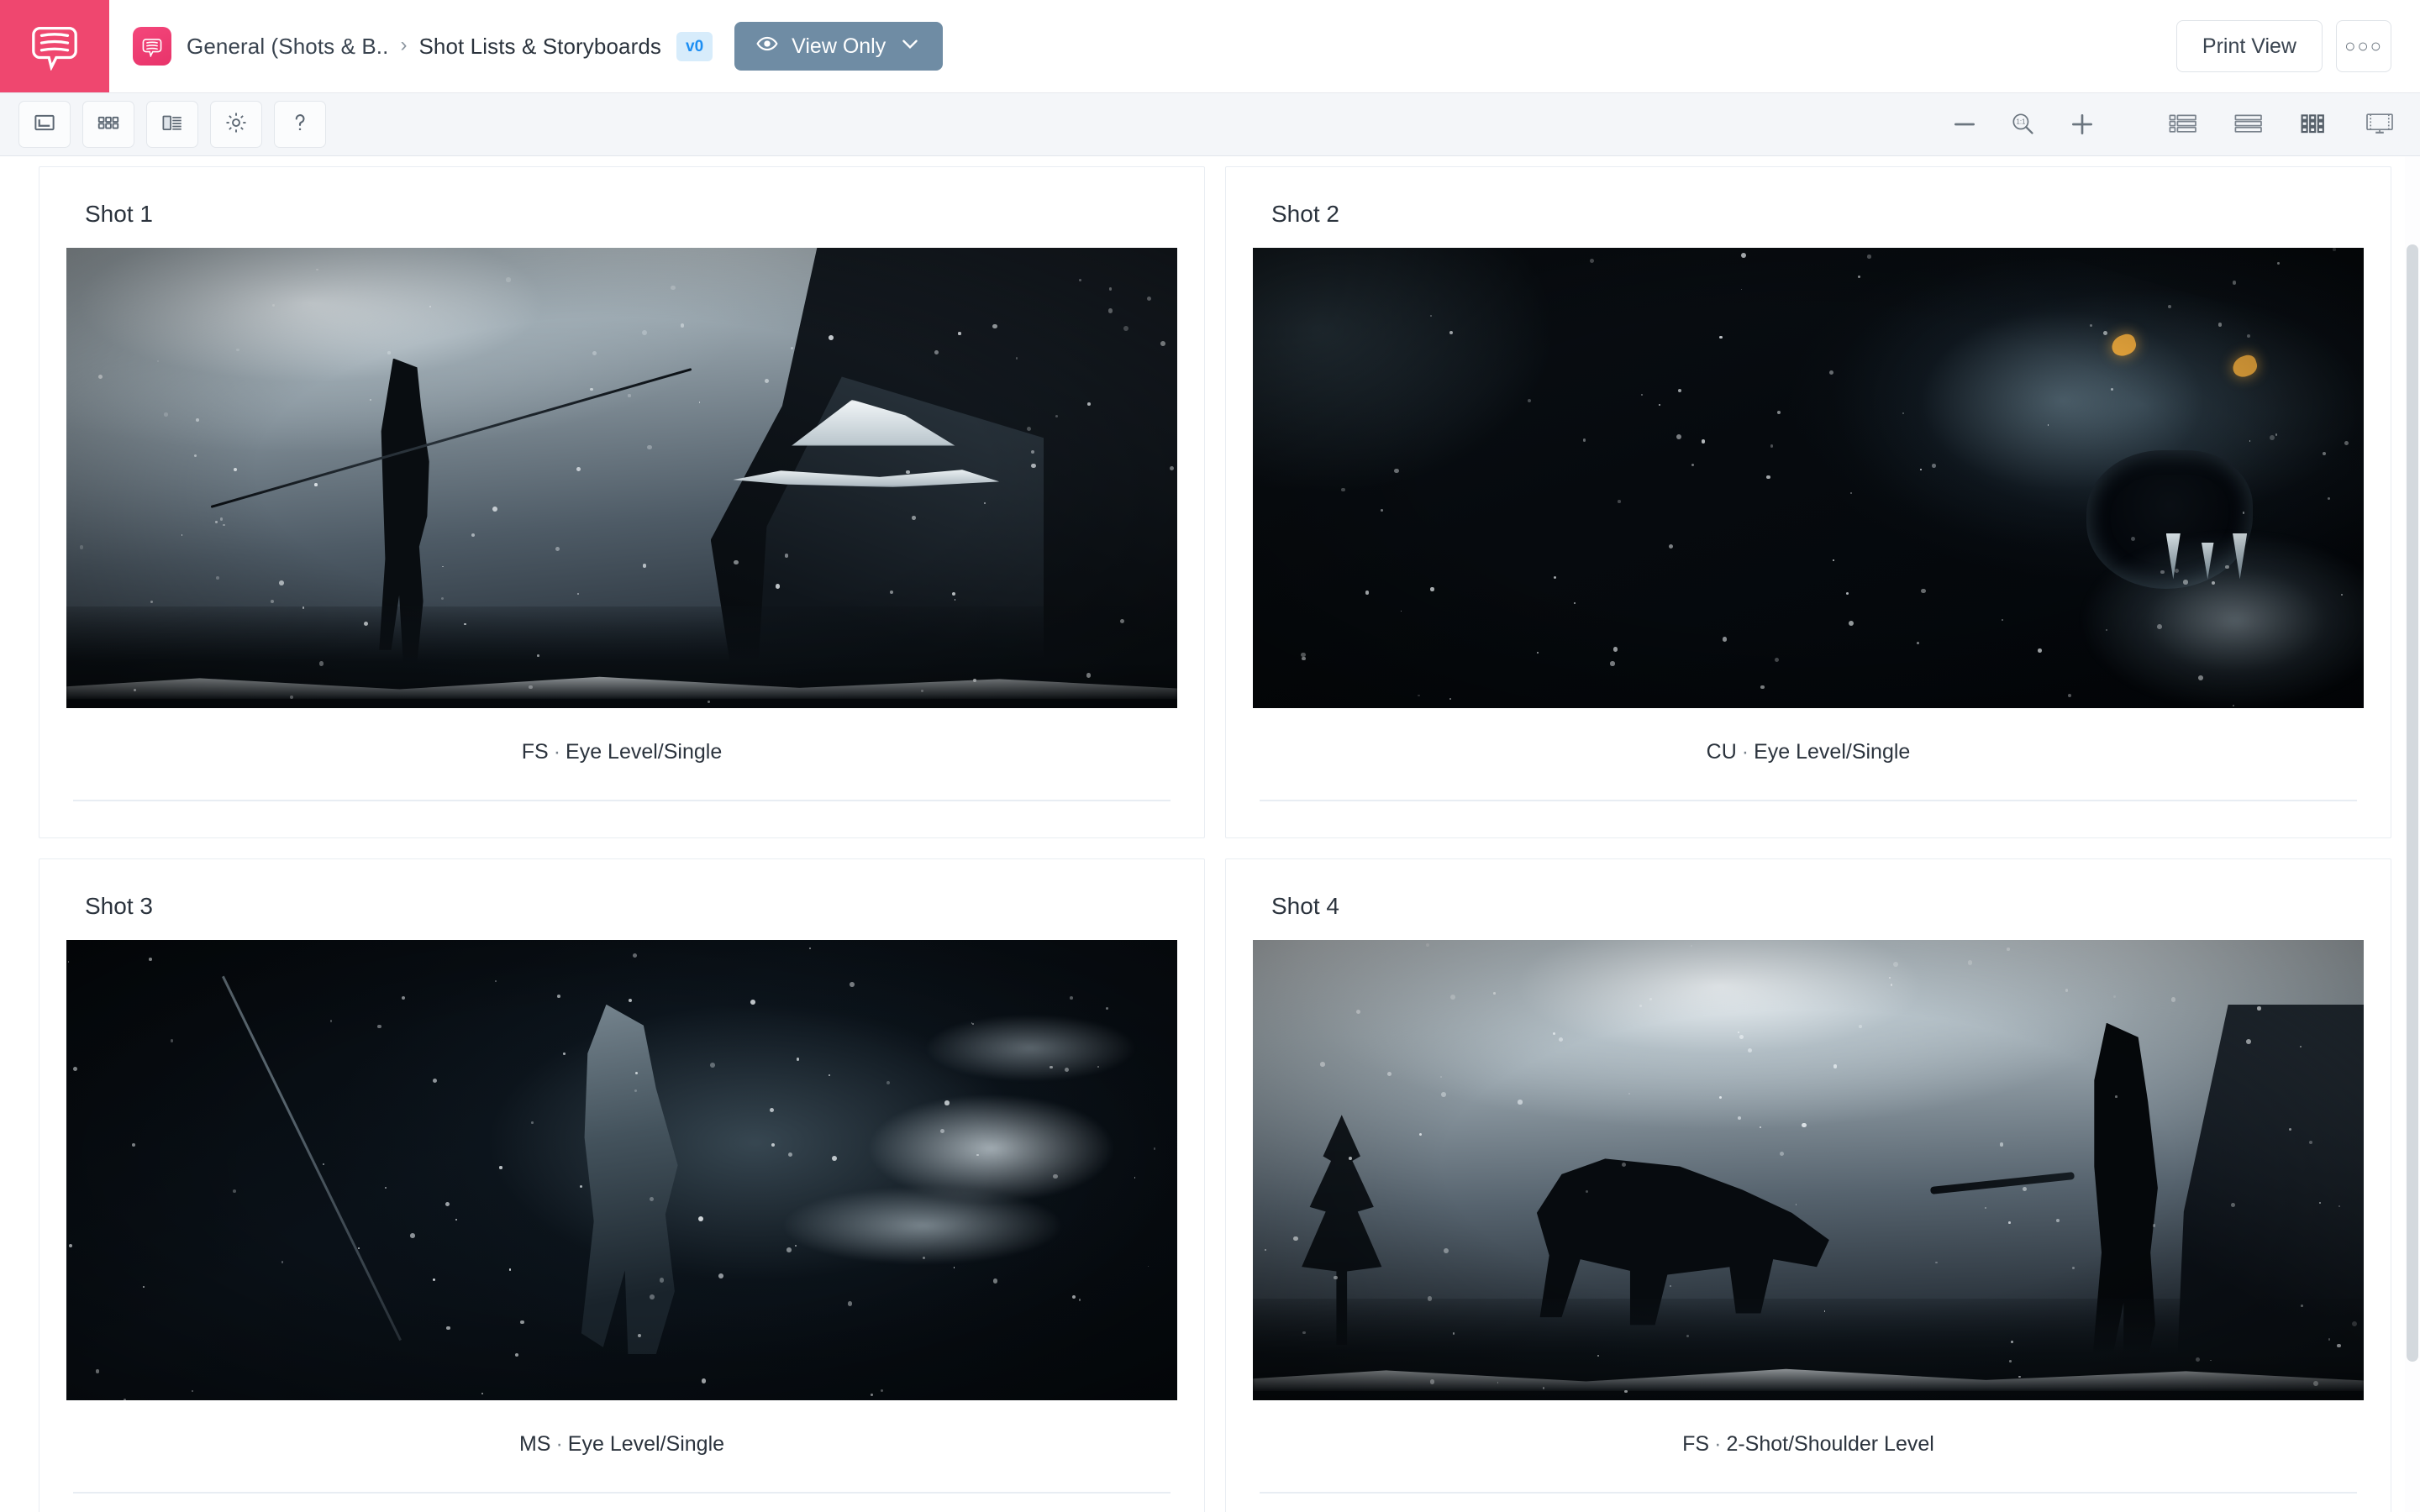 The height and width of the screenshot is (1512, 2420). I want to click on frameio-bubble-logo-icon, so click(55, 46).